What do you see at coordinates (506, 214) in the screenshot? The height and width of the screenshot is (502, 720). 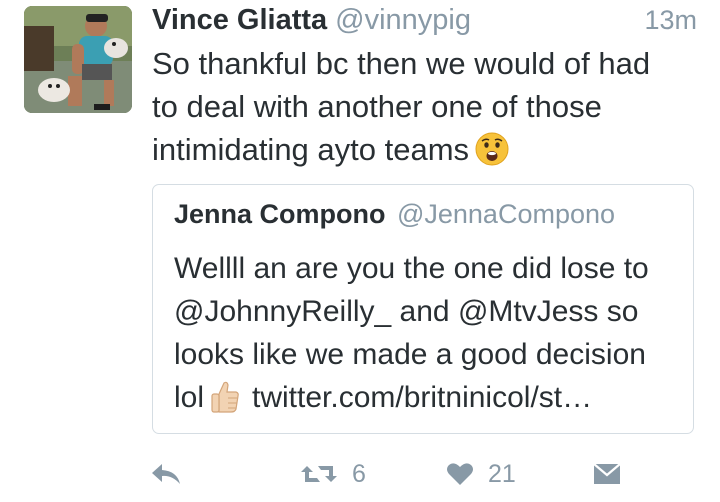 I see `quoted-author-handle: @JennaCompono` at bounding box center [506, 214].